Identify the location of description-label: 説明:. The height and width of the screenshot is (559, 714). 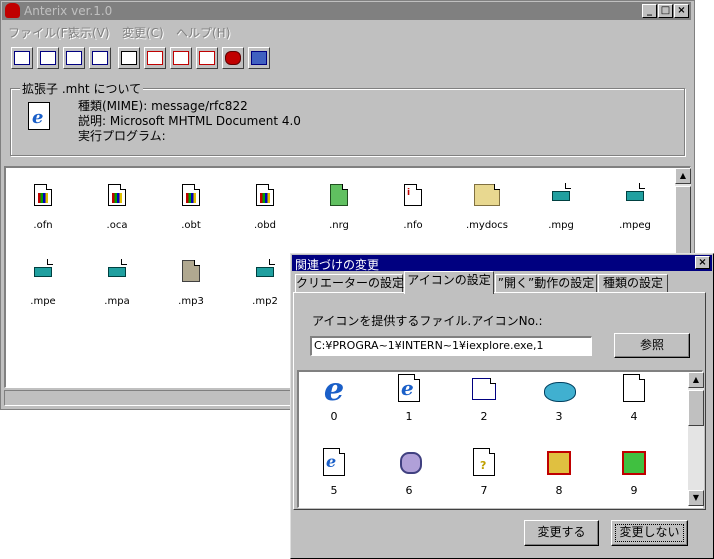
(92, 121).